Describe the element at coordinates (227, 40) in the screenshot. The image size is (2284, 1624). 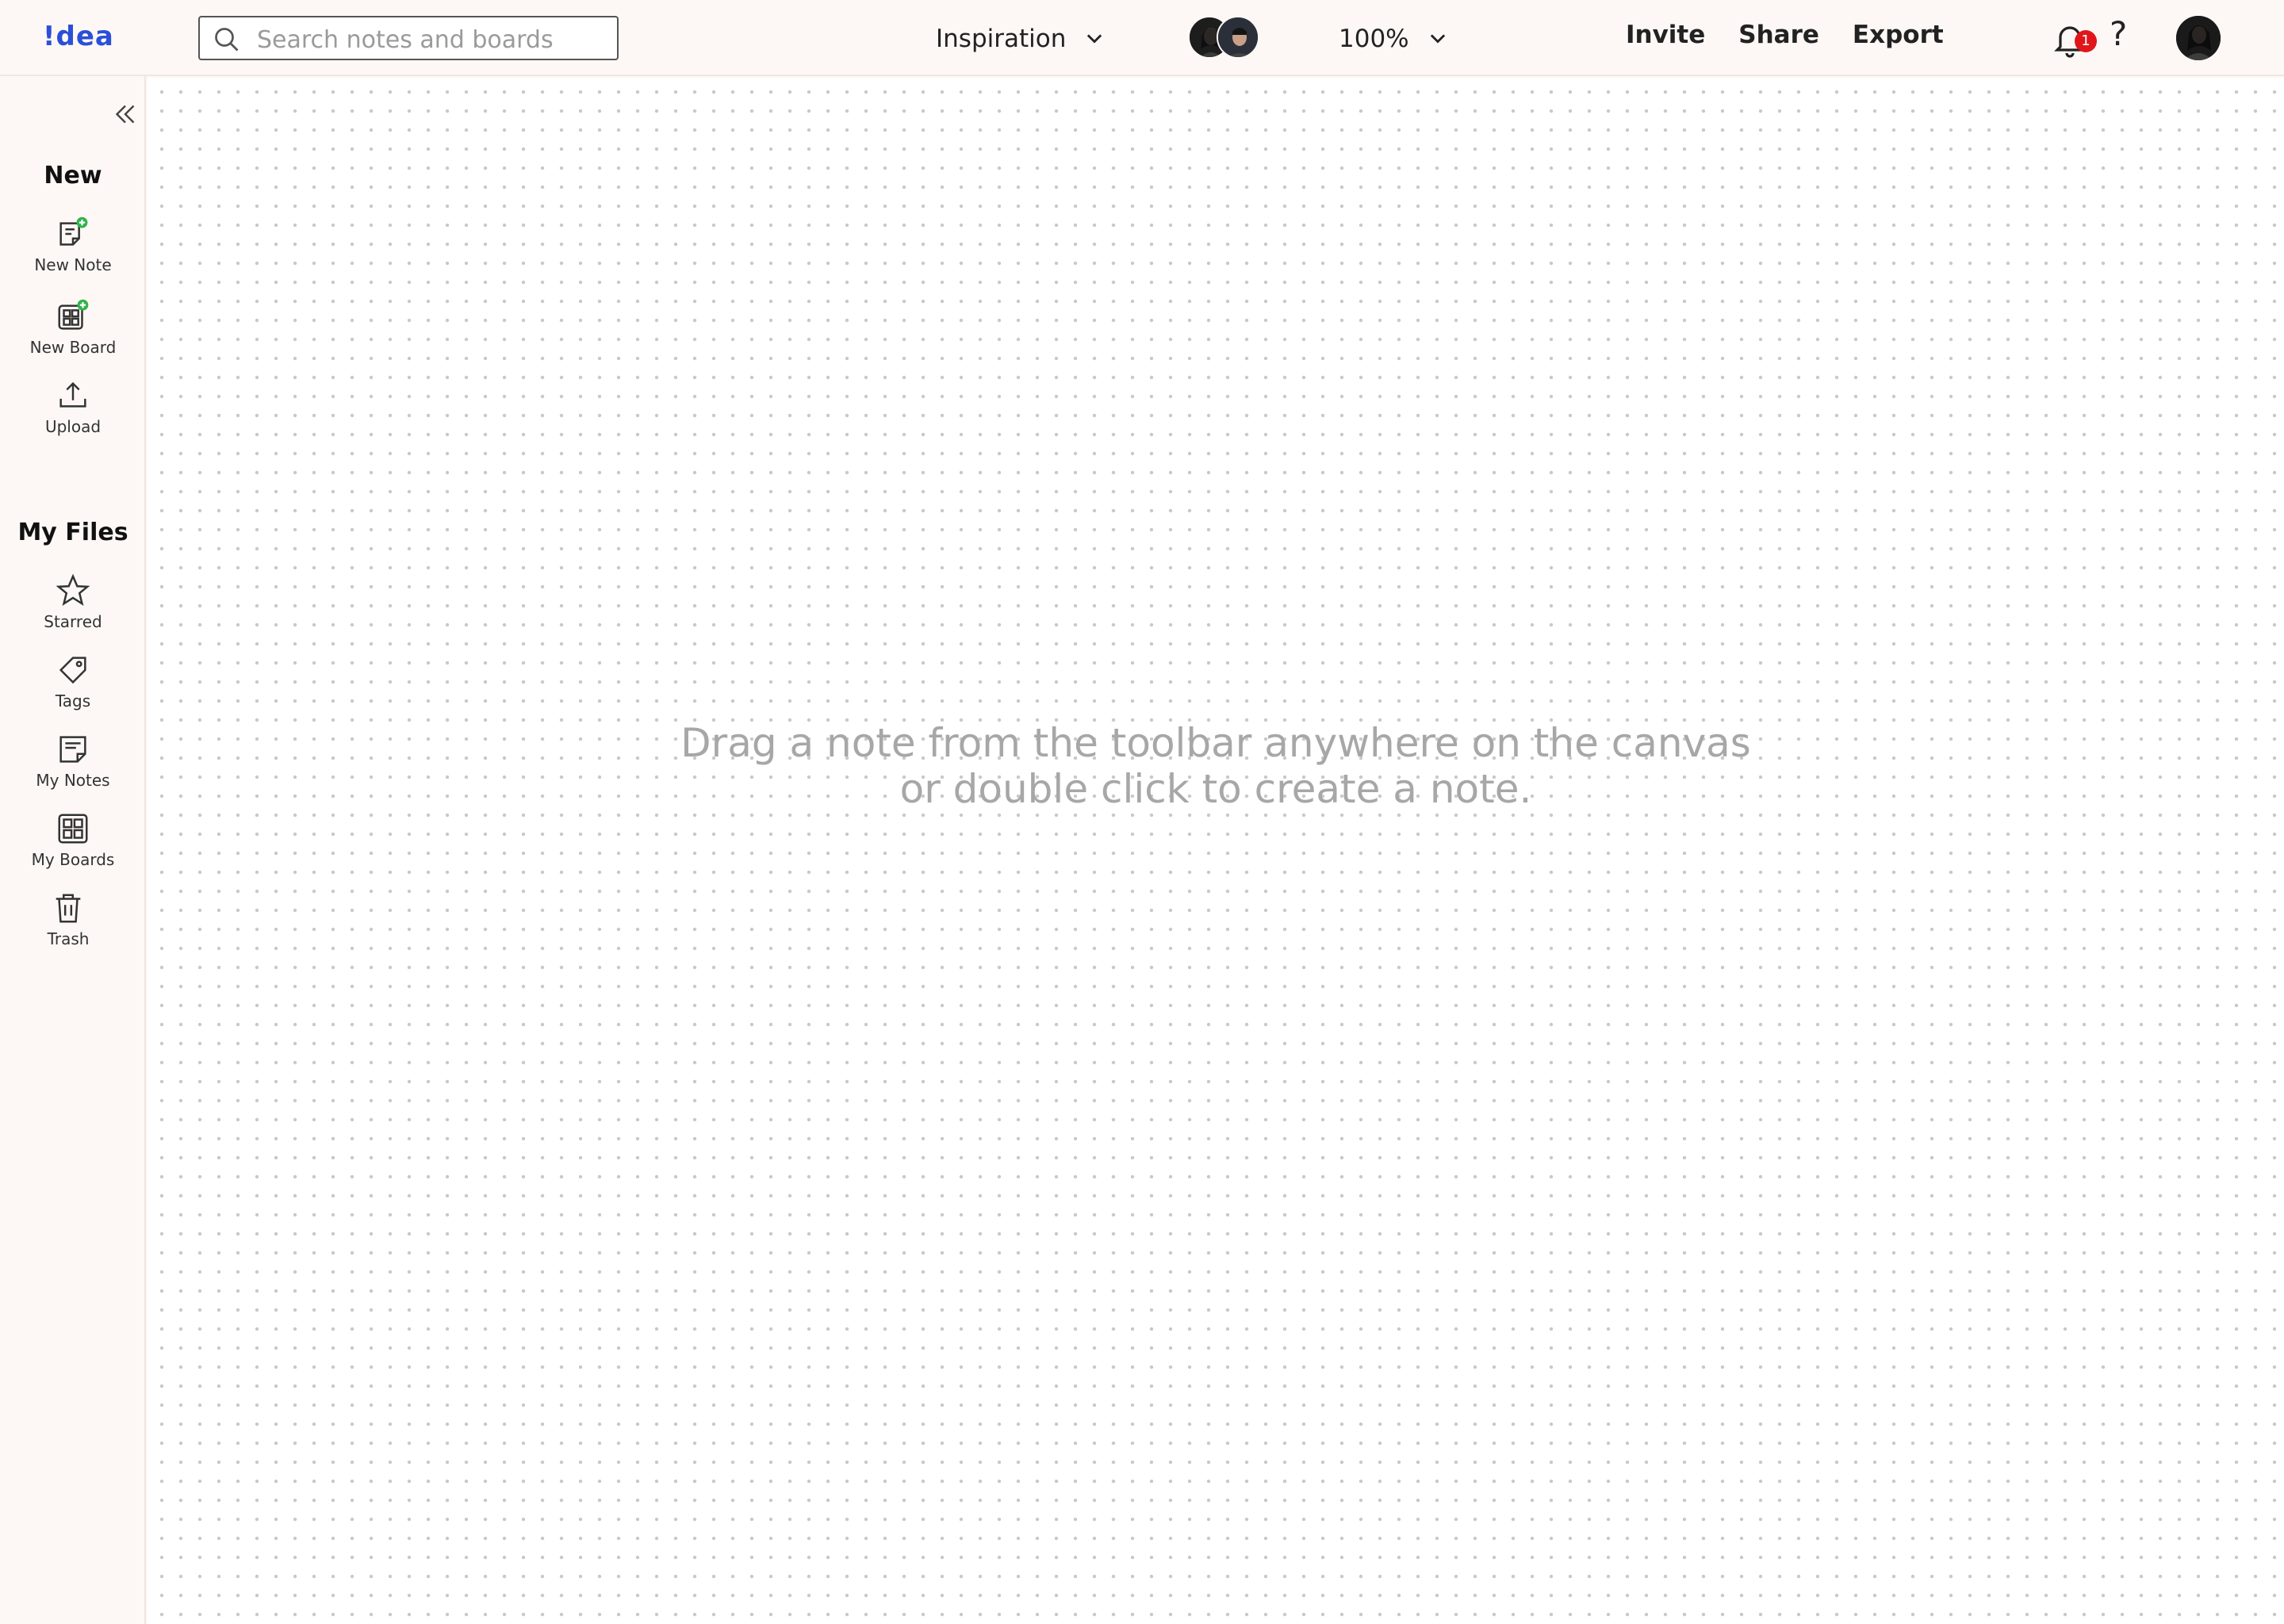
I see `search-icon` at that location.